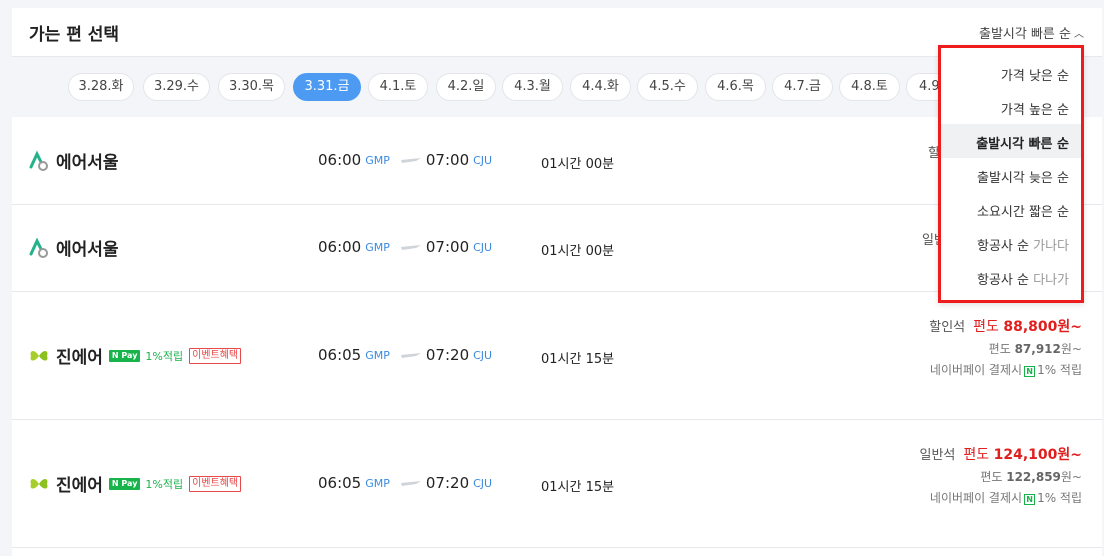 This screenshot has height=556, width=1104. Describe the element at coordinates (1079, 34) in the screenshot. I see `chevron-up-icon: ︿` at that location.